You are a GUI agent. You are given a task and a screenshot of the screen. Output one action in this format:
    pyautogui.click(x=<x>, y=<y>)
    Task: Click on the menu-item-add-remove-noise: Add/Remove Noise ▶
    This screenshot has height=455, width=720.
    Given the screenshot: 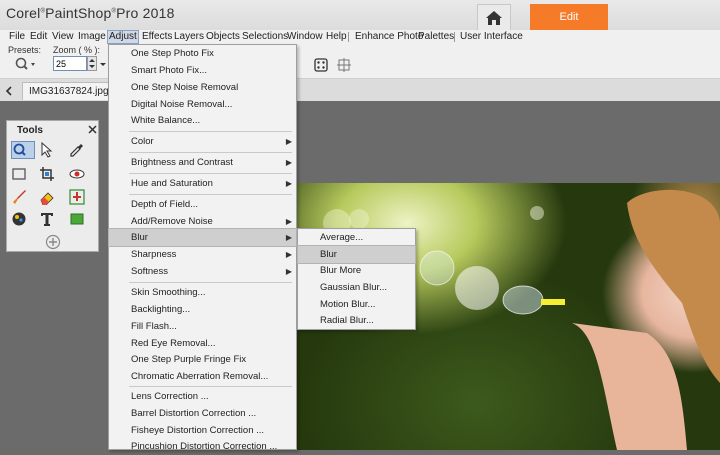 What is the action you would take?
    pyautogui.click(x=202, y=221)
    